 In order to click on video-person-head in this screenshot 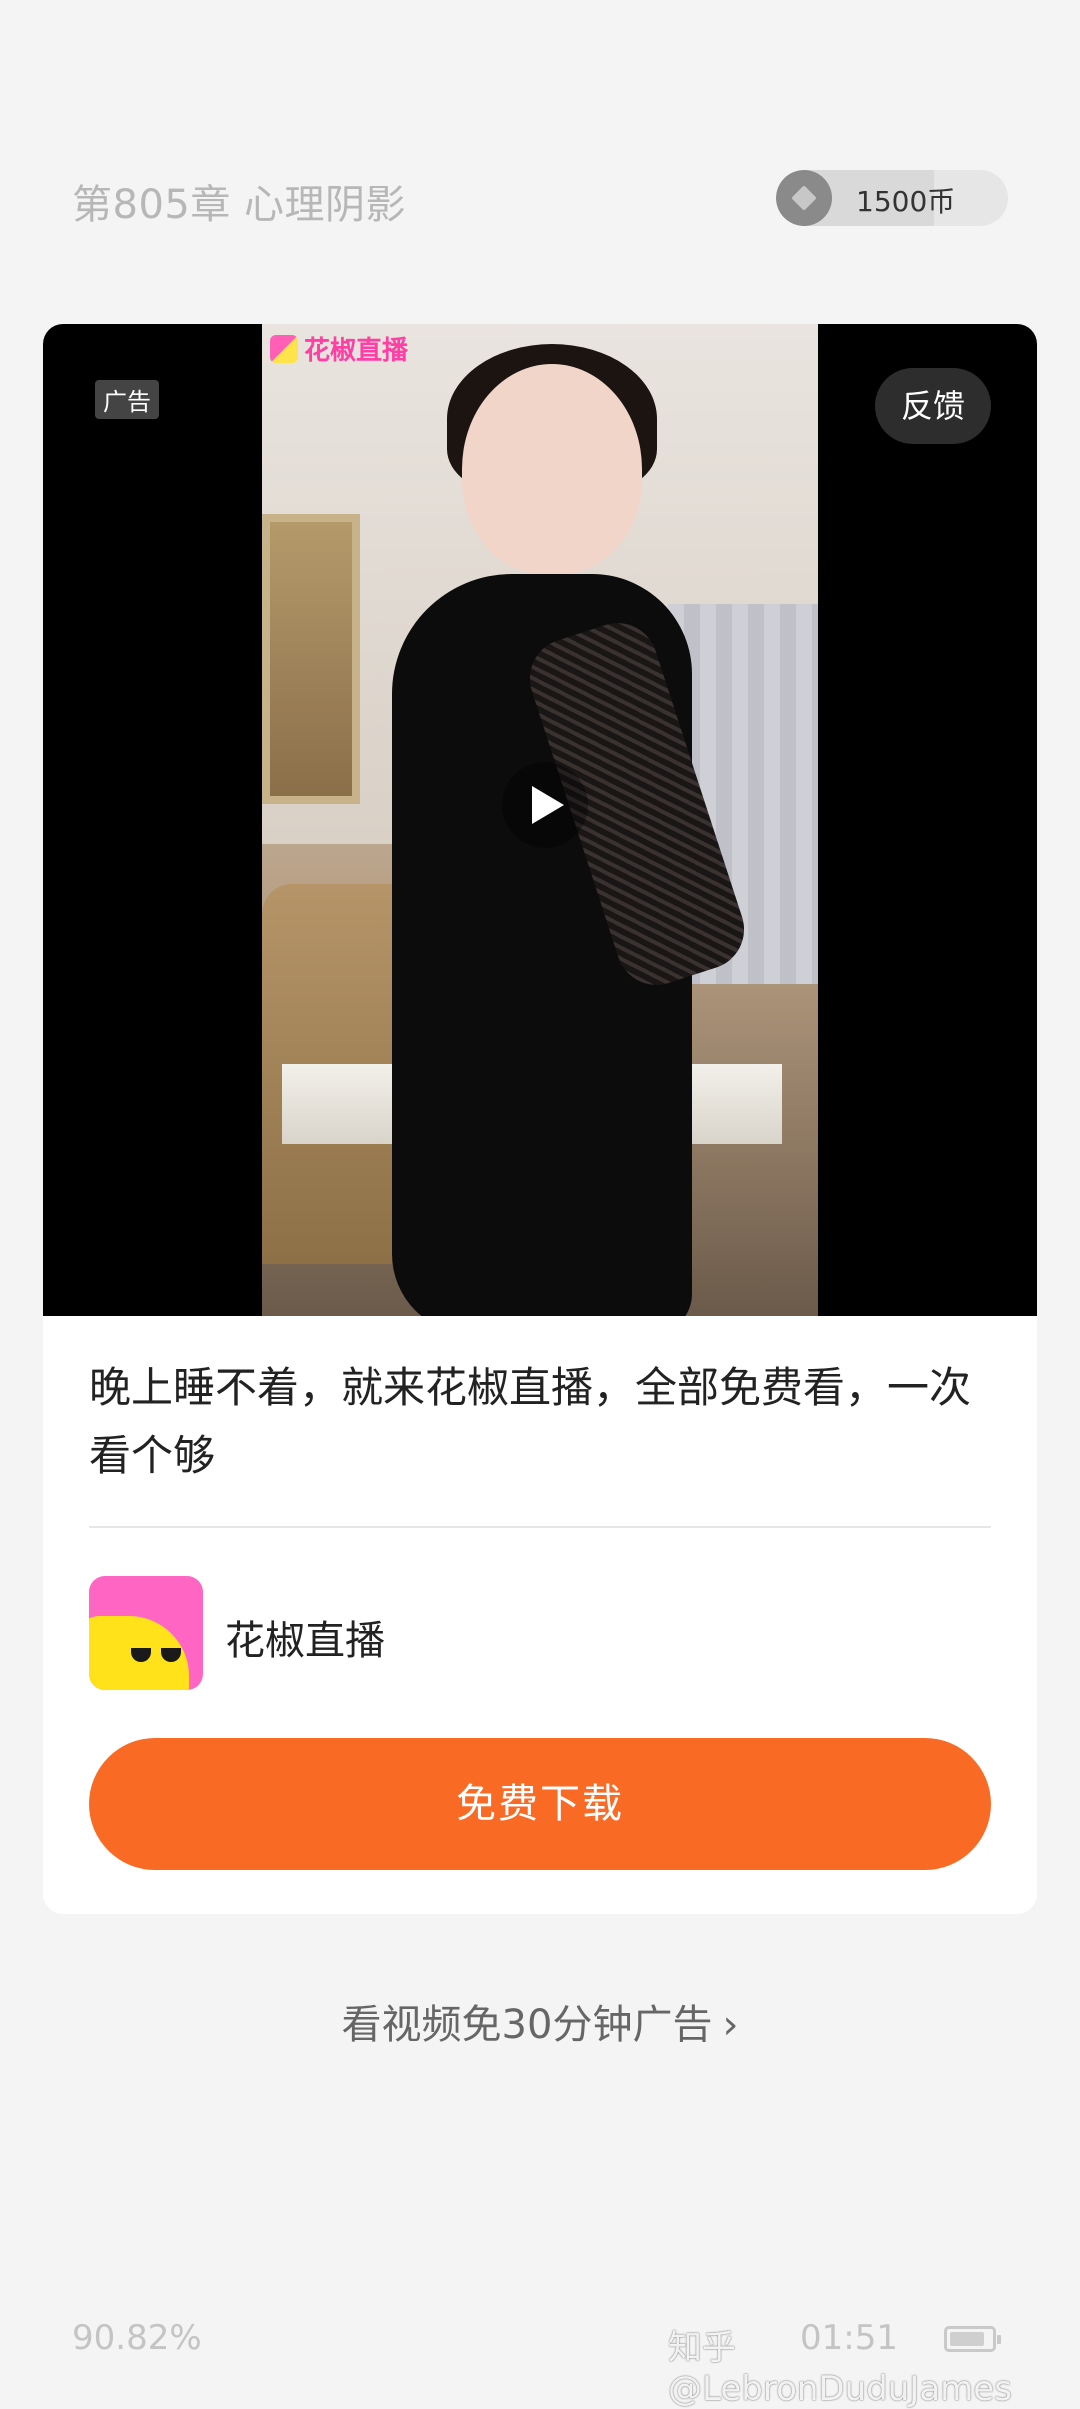, I will do `click(552, 469)`.